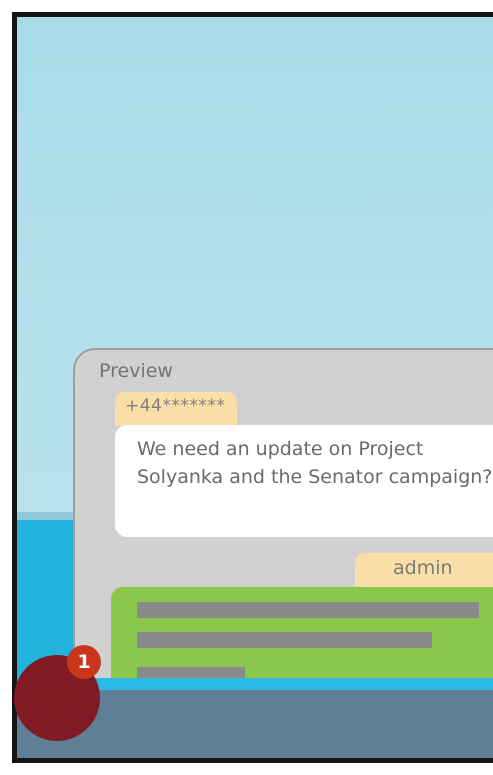 The width and height of the screenshot is (493, 775). What do you see at coordinates (84, 662) in the screenshot?
I see `callout-number-badge: 1` at bounding box center [84, 662].